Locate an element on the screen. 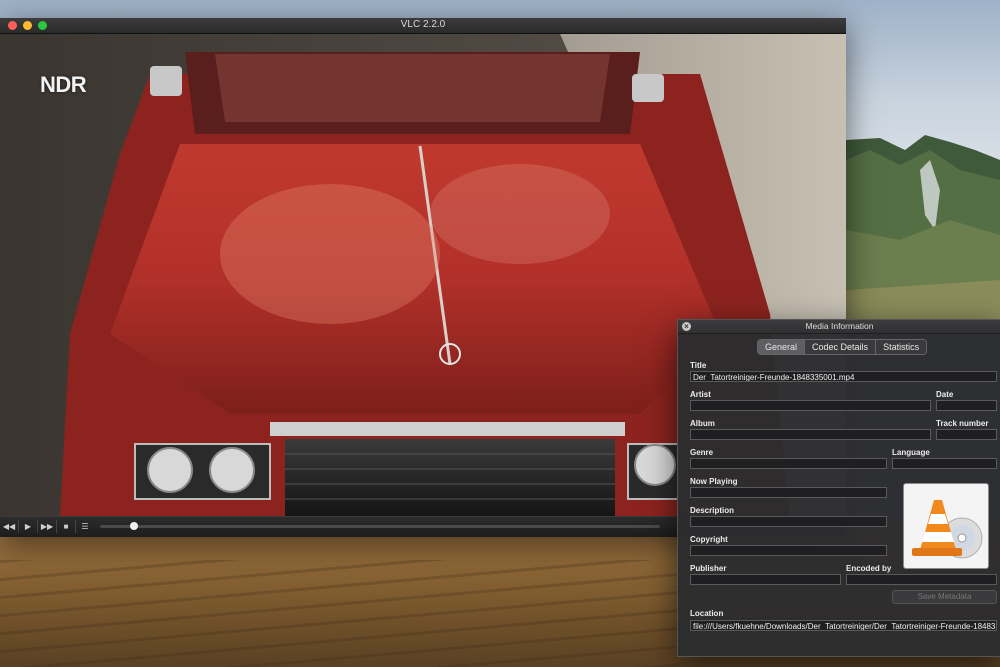 The width and height of the screenshot is (1000, 667). panel-title: Media Information is located at coordinates (839, 326).